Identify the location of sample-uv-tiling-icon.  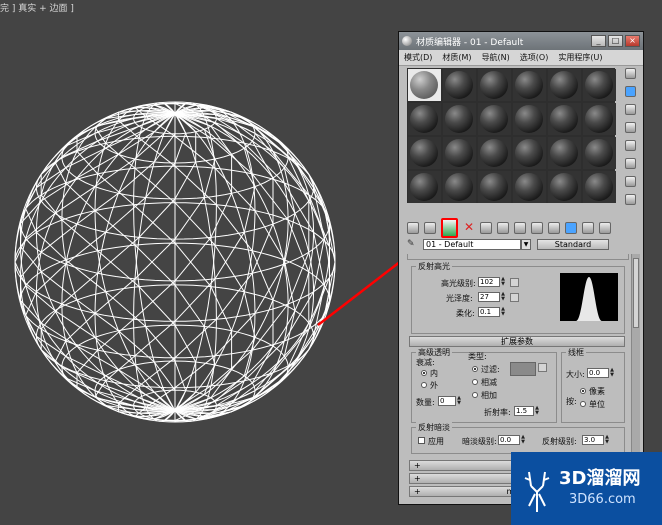
(630, 127).